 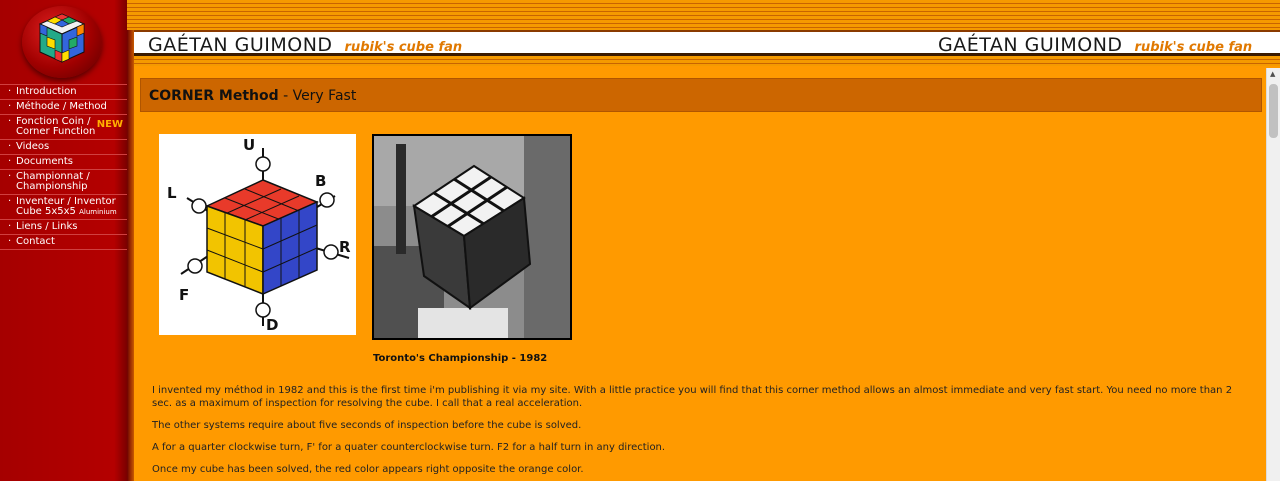 I want to click on sidebar-item-label-line2: Championship, so click(x=52, y=186).